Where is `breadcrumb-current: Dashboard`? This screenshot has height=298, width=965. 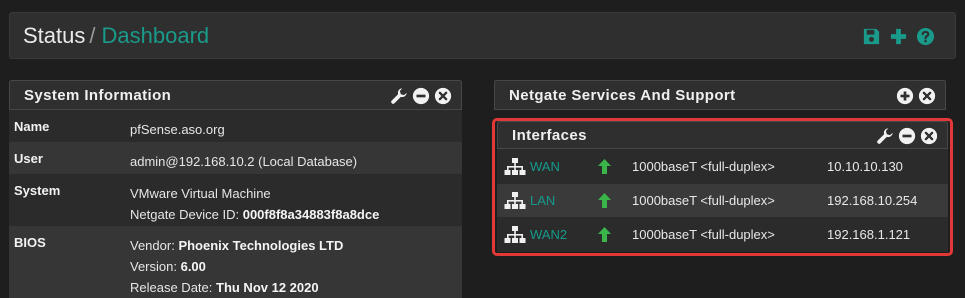 breadcrumb-current: Dashboard is located at coordinates (156, 35).